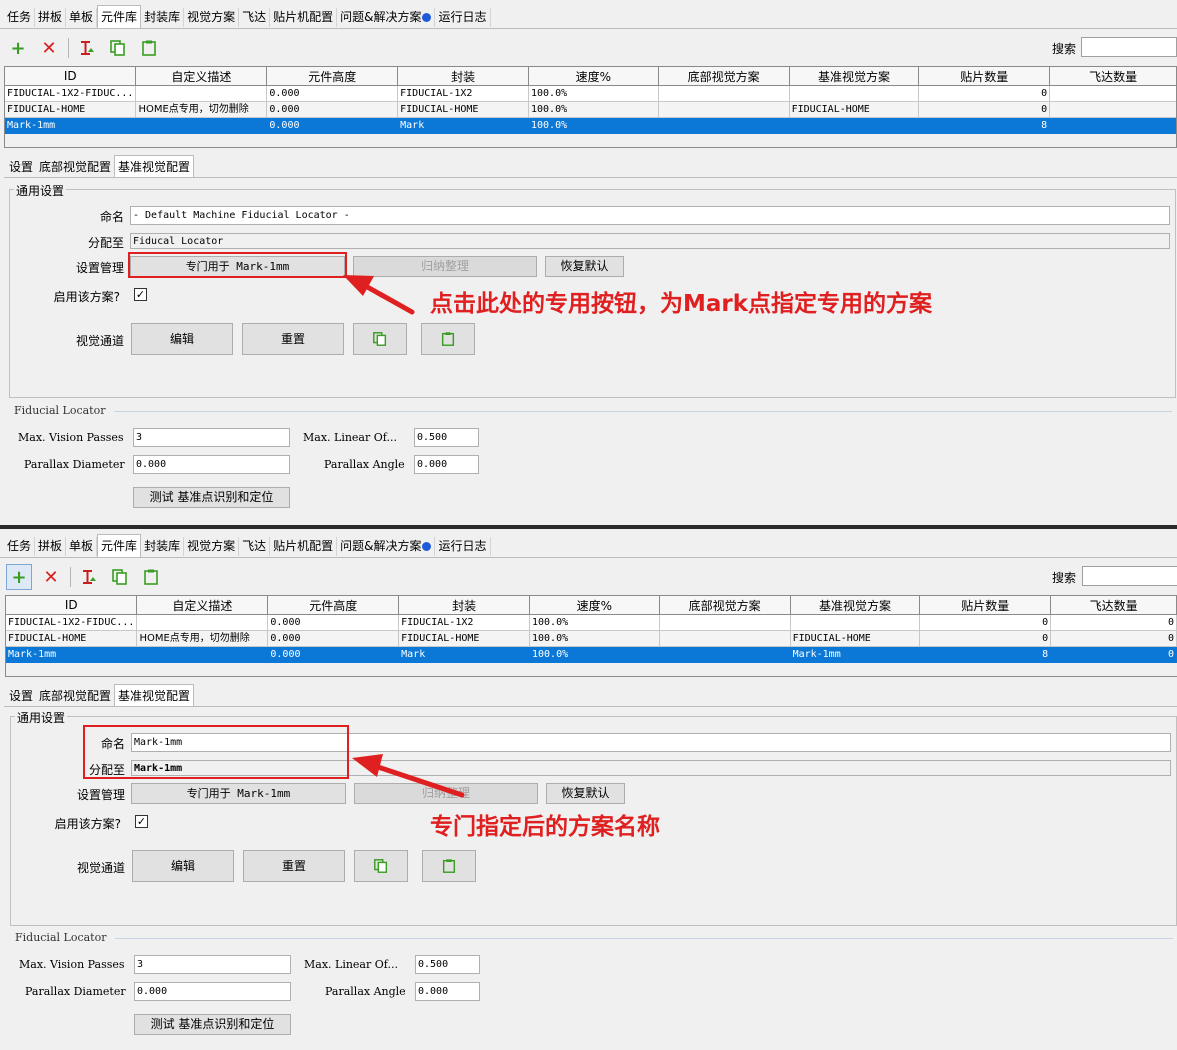  I want to click on cell-place-count: 0, so click(984, 93).